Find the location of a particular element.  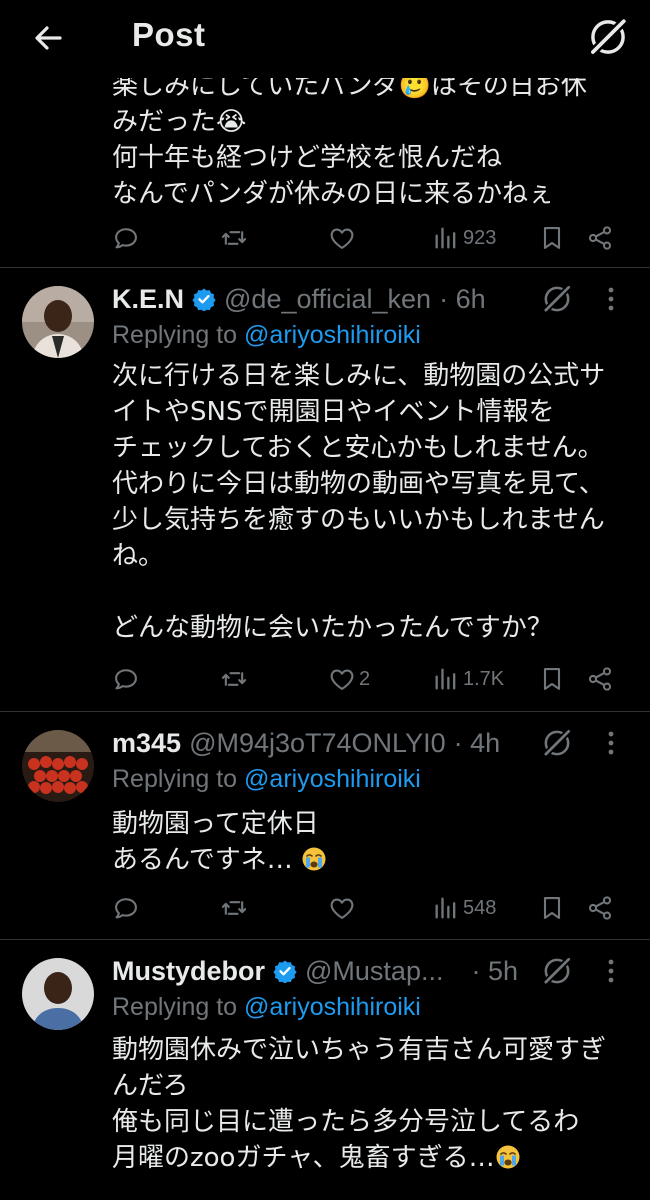

user-handle: @de_official_ken is located at coordinates (327, 299).